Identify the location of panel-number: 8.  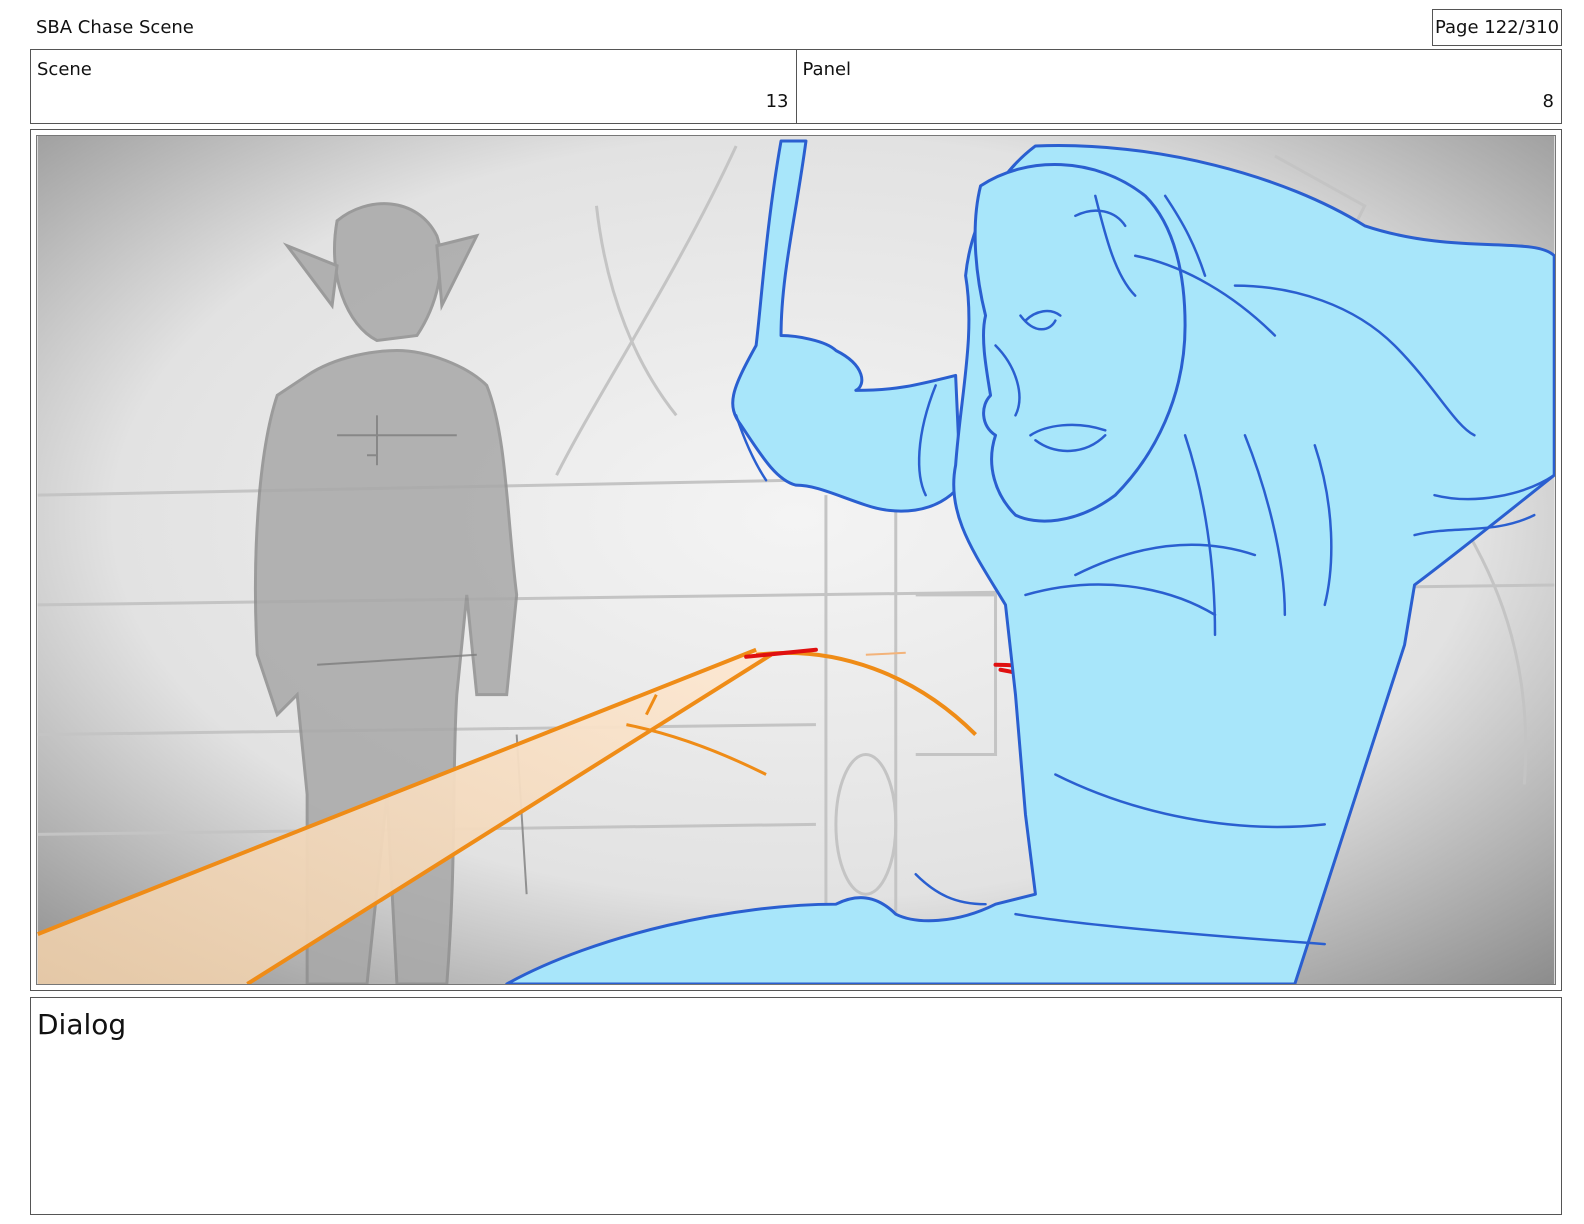
(1548, 101).